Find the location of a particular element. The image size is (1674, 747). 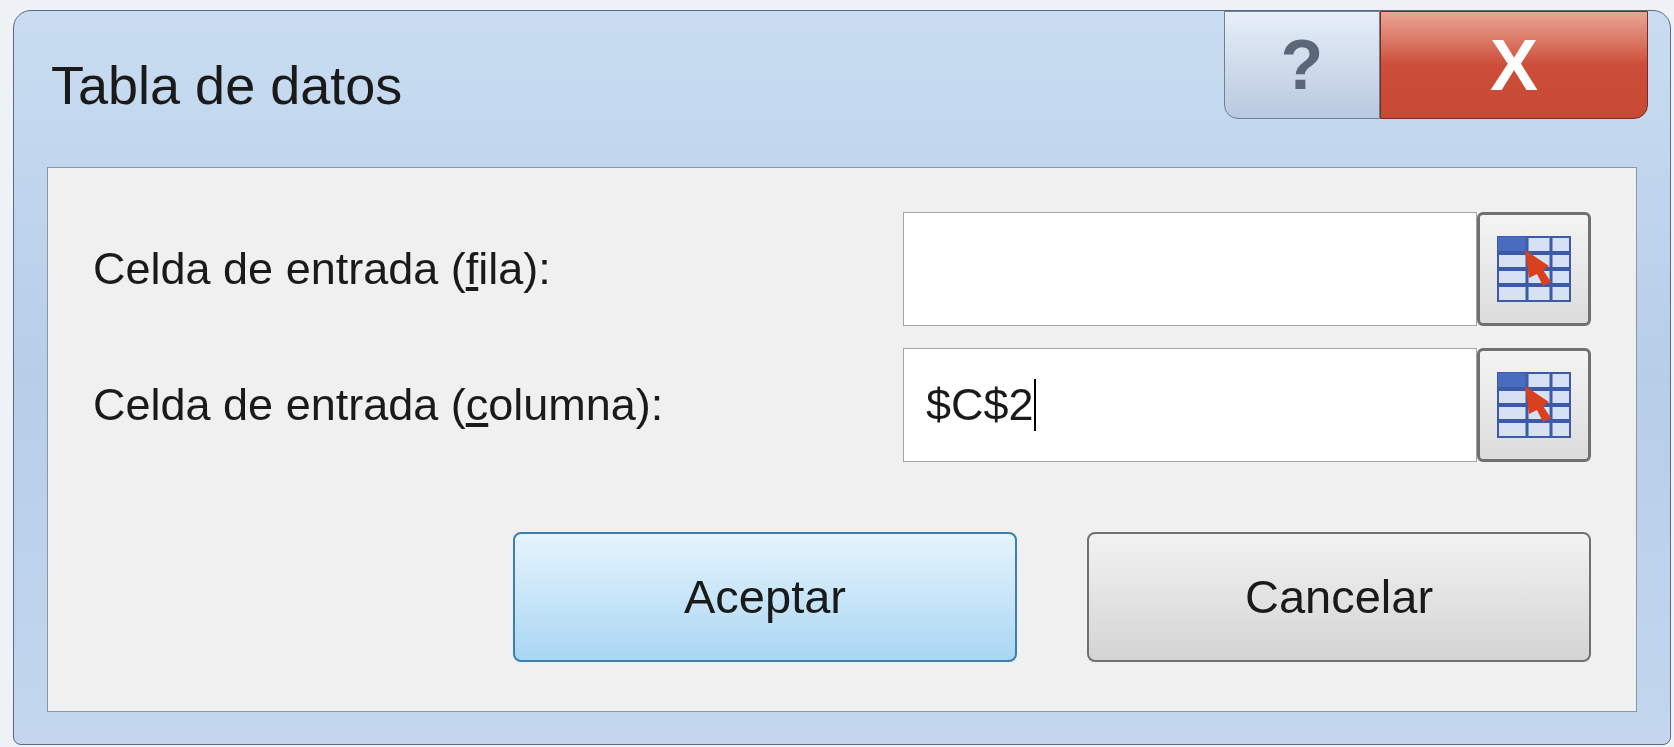

close-button: X is located at coordinates (1514, 65).